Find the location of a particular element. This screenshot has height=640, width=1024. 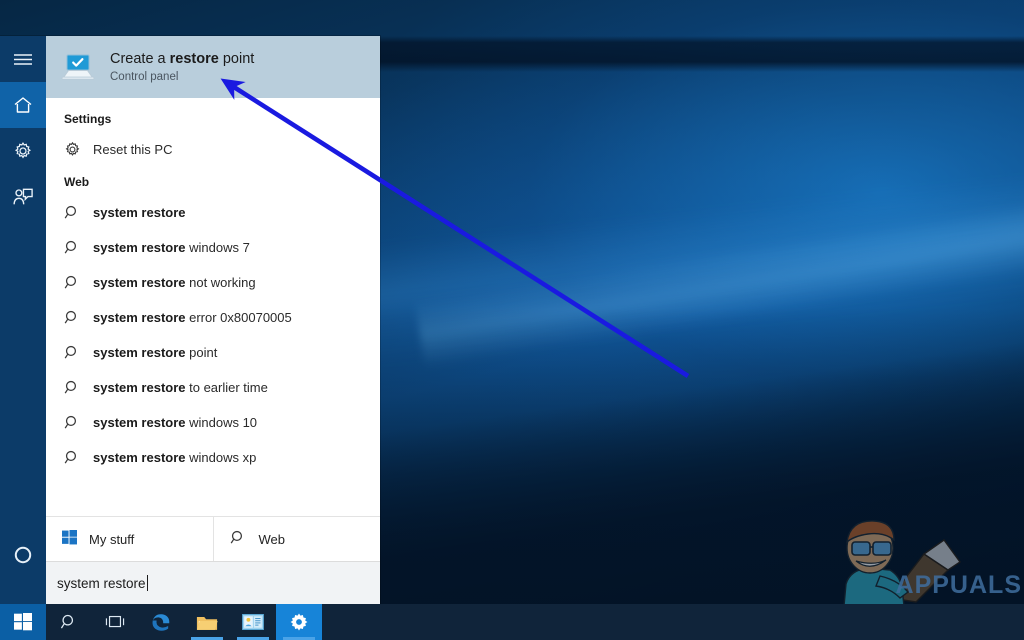

taskbar-store-button is located at coordinates (253, 622).